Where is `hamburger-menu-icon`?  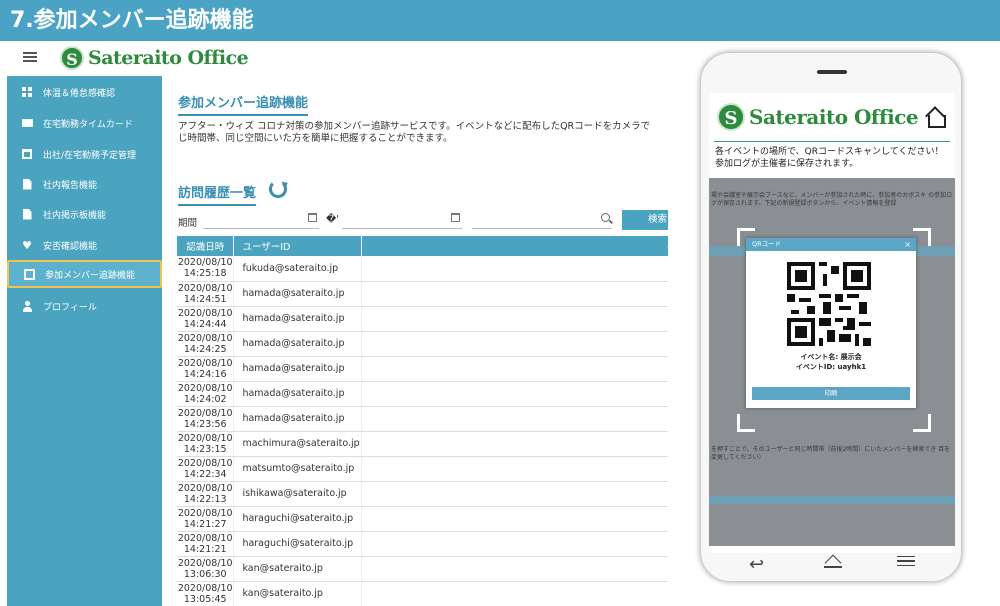 hamburger-menu-icon is located at coordinates (30, 57).